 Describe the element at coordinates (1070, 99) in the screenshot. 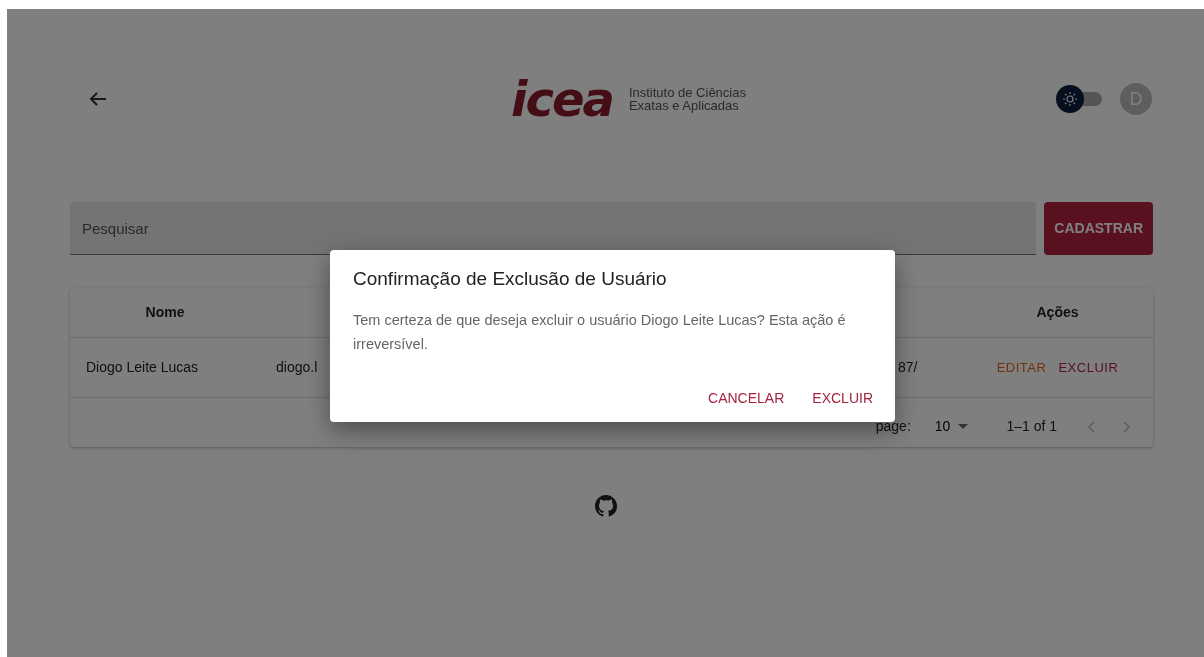

I see `sun-icon` at that location.